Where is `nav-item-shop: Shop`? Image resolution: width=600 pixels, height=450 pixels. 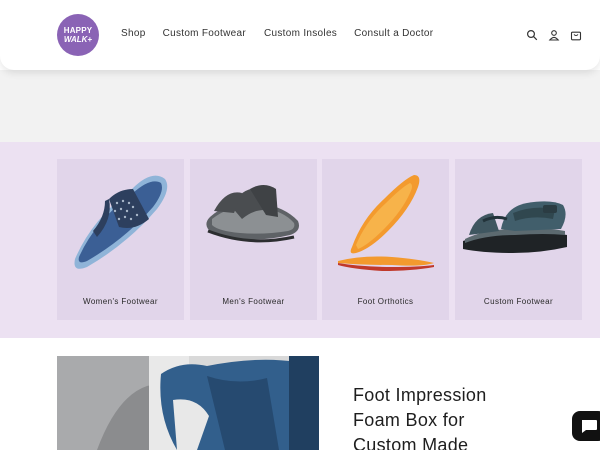
nav-item-shop: Shop is located at coordinates (133, 33).